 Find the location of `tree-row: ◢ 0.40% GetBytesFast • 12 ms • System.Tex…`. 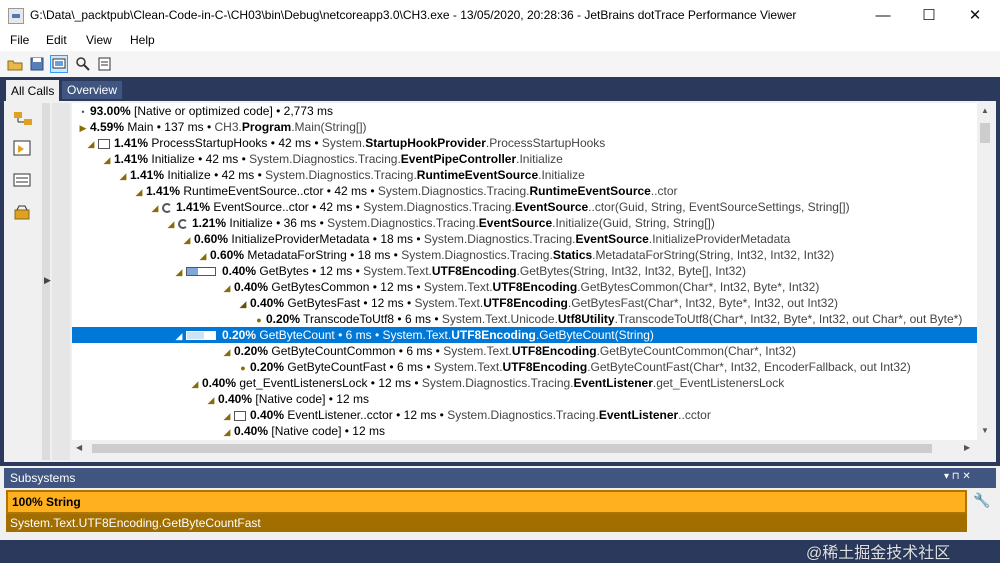

tree-row: ◢ 0.40% GetBytesFast • 12 ms • System.Tex… is located at coordinates (524, 303).